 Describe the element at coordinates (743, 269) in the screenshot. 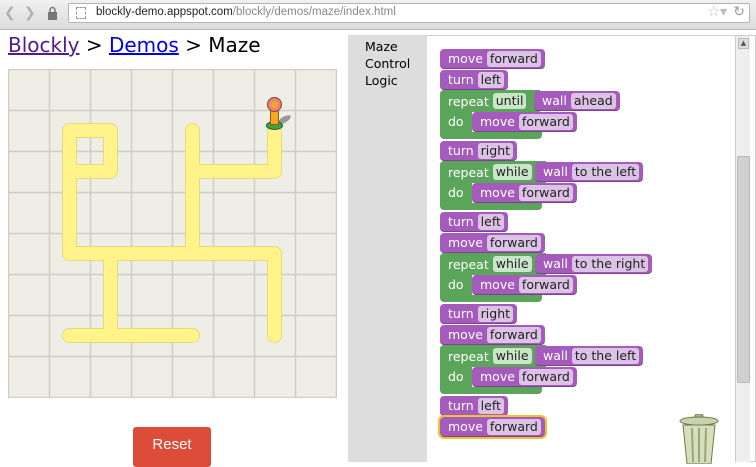

I see `scroll-thumb` at that location.